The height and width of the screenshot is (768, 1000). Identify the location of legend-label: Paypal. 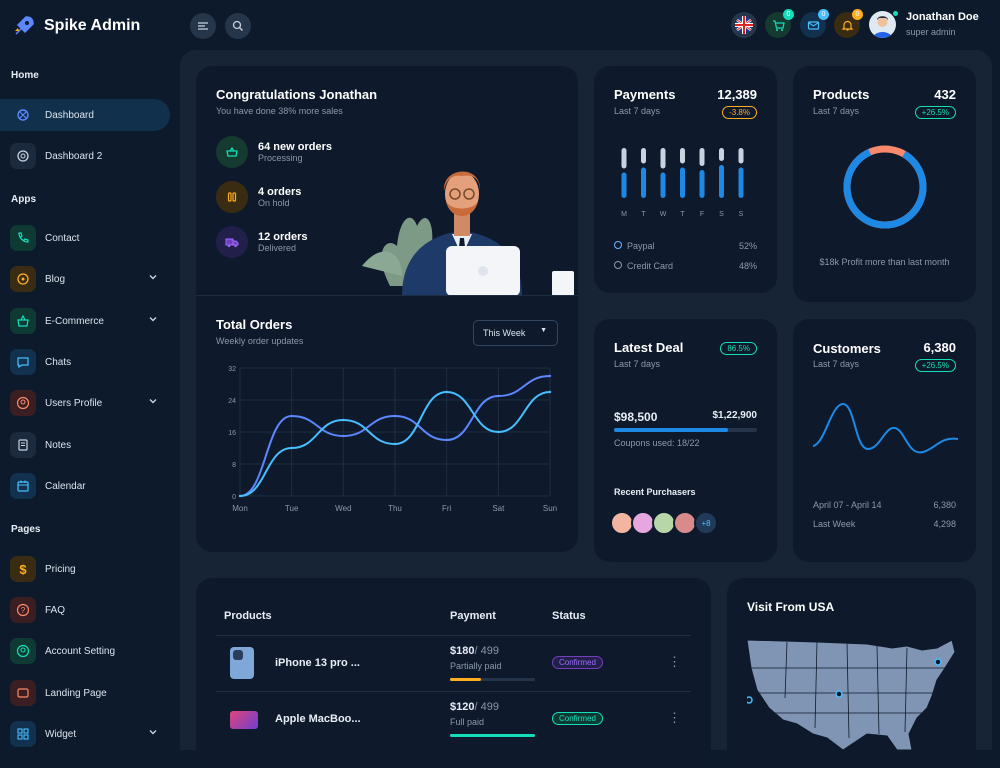
(641, 246).